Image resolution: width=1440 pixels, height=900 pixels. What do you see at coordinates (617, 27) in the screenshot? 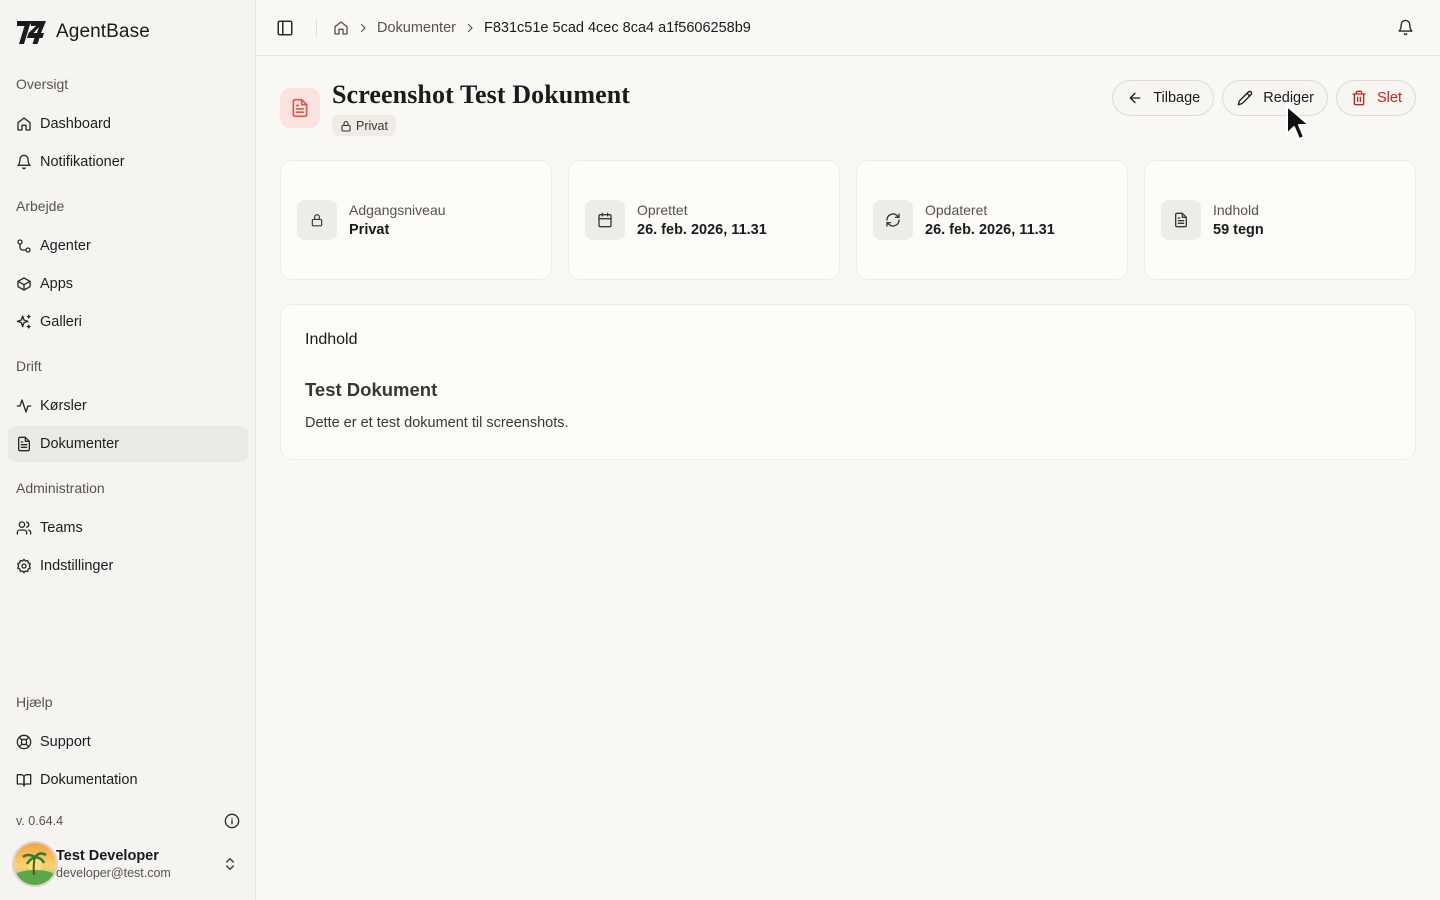
I see `breadcrumb-current: F831c51e 5cad 4cec 8ca4 a1f5606258b9` at bounding box center [617, 27].